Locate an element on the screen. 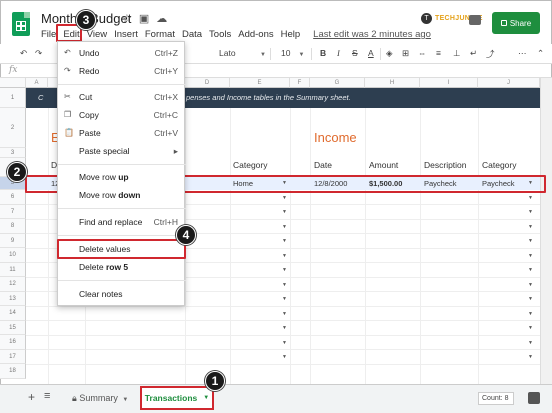  undo-icon: ↶ is located at coordinates (23, 53).